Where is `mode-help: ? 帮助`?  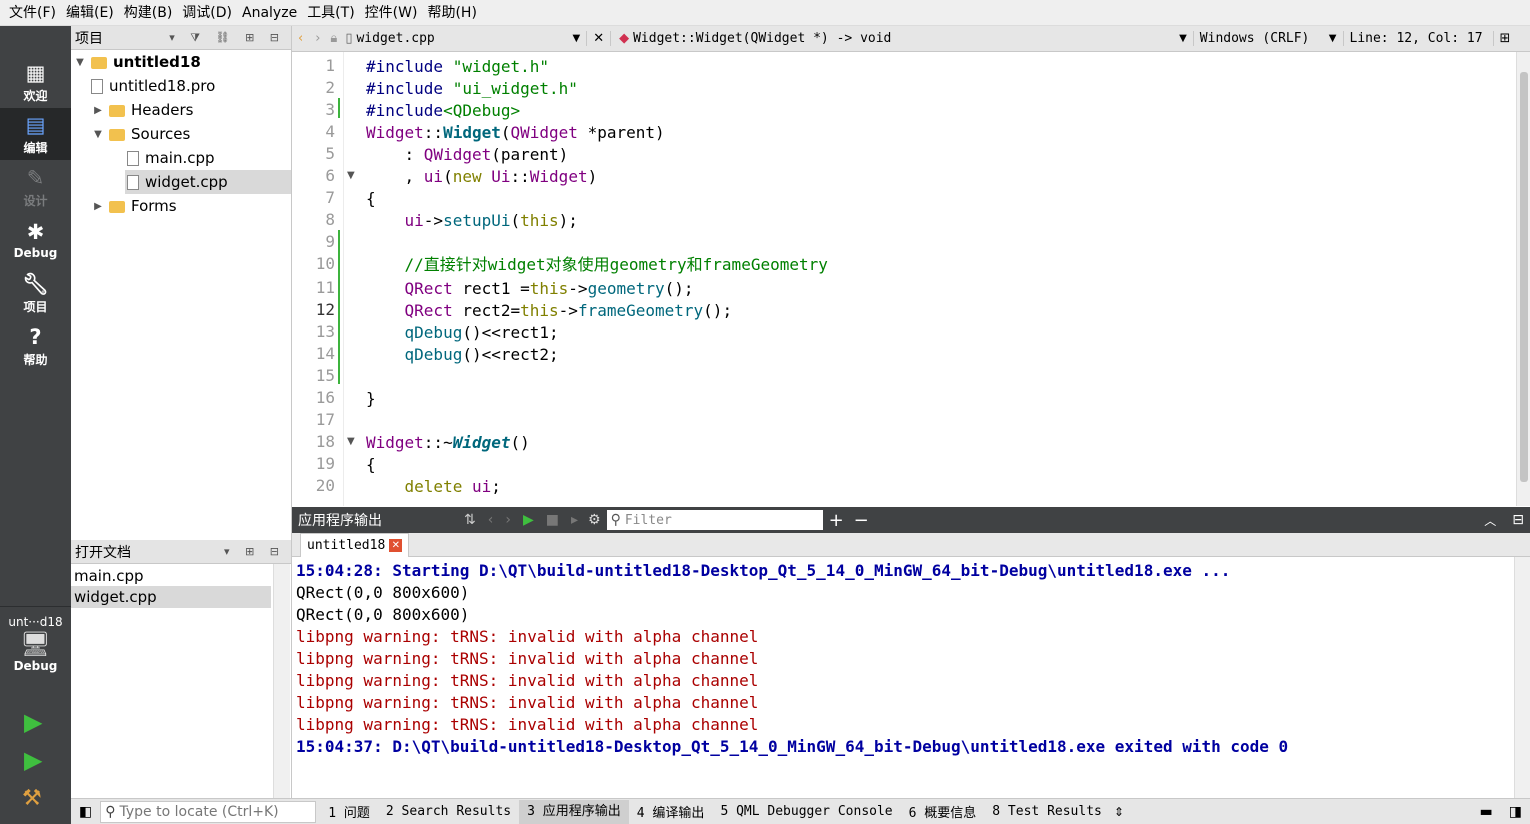 mode-help: ? 帮助 is located at coordinates (35, 346).